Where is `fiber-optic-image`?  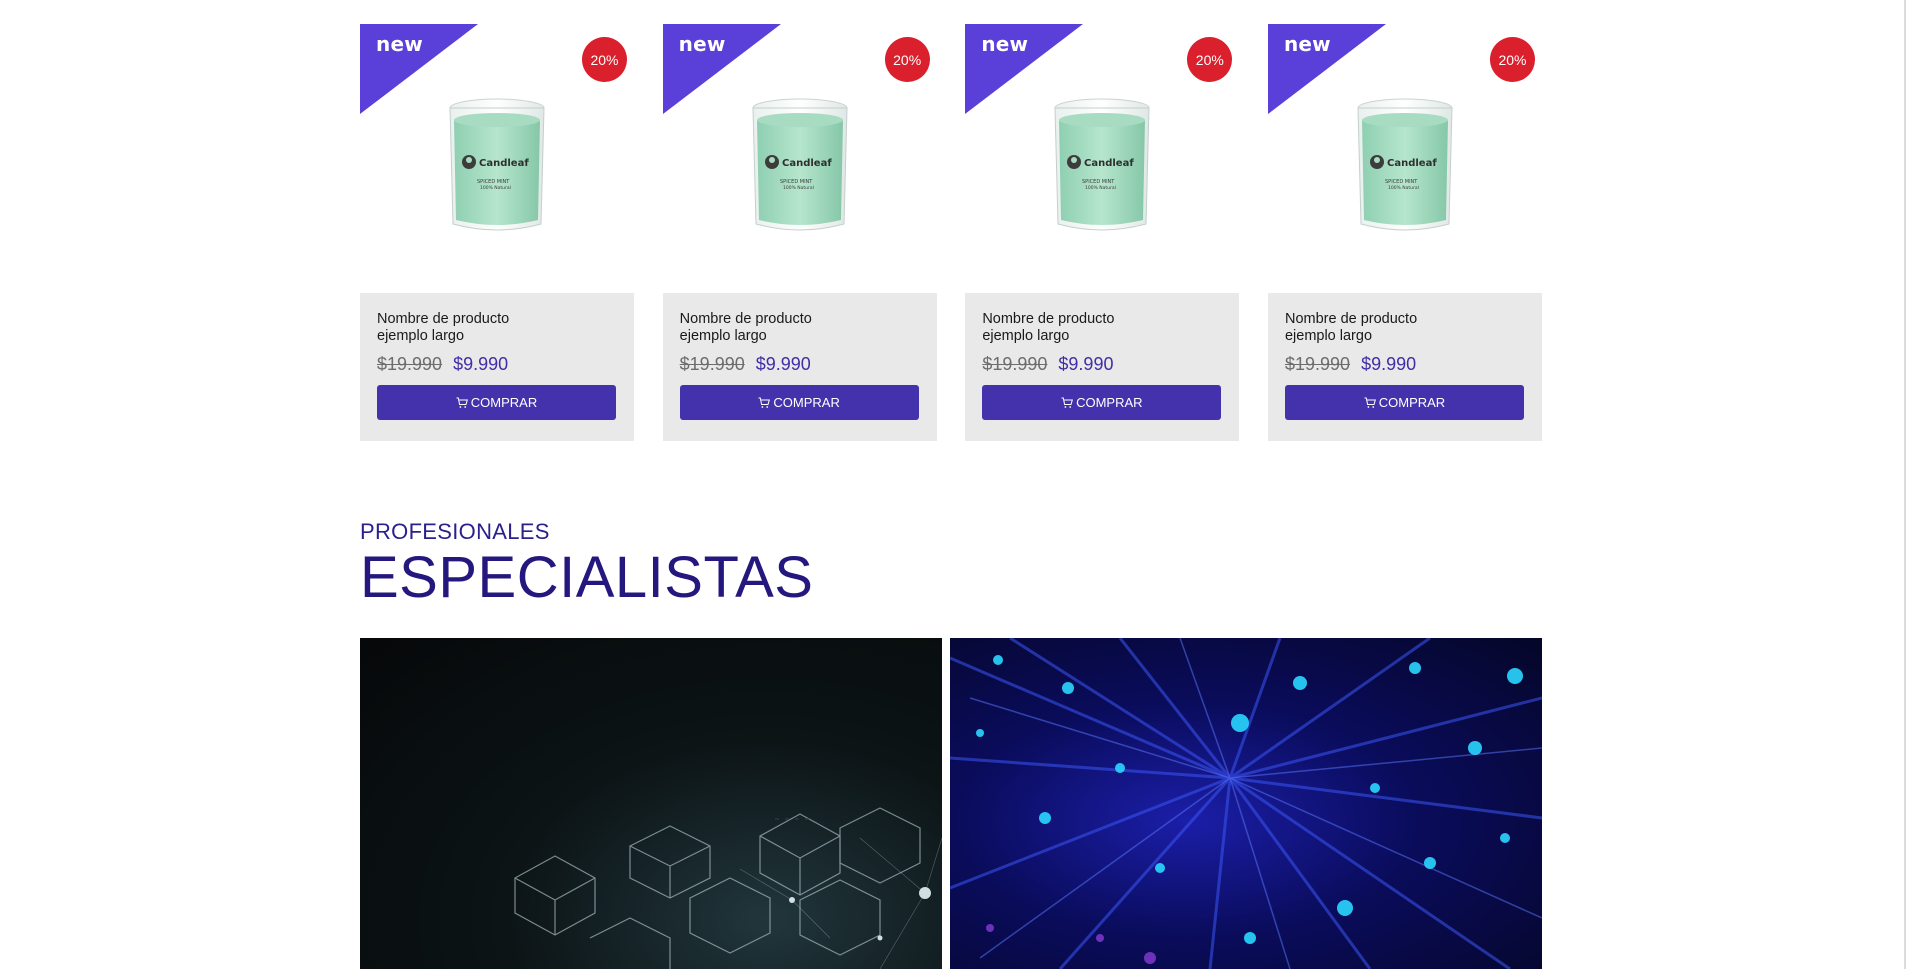 fiber-optic-image is located at coordinates (1246, 803).